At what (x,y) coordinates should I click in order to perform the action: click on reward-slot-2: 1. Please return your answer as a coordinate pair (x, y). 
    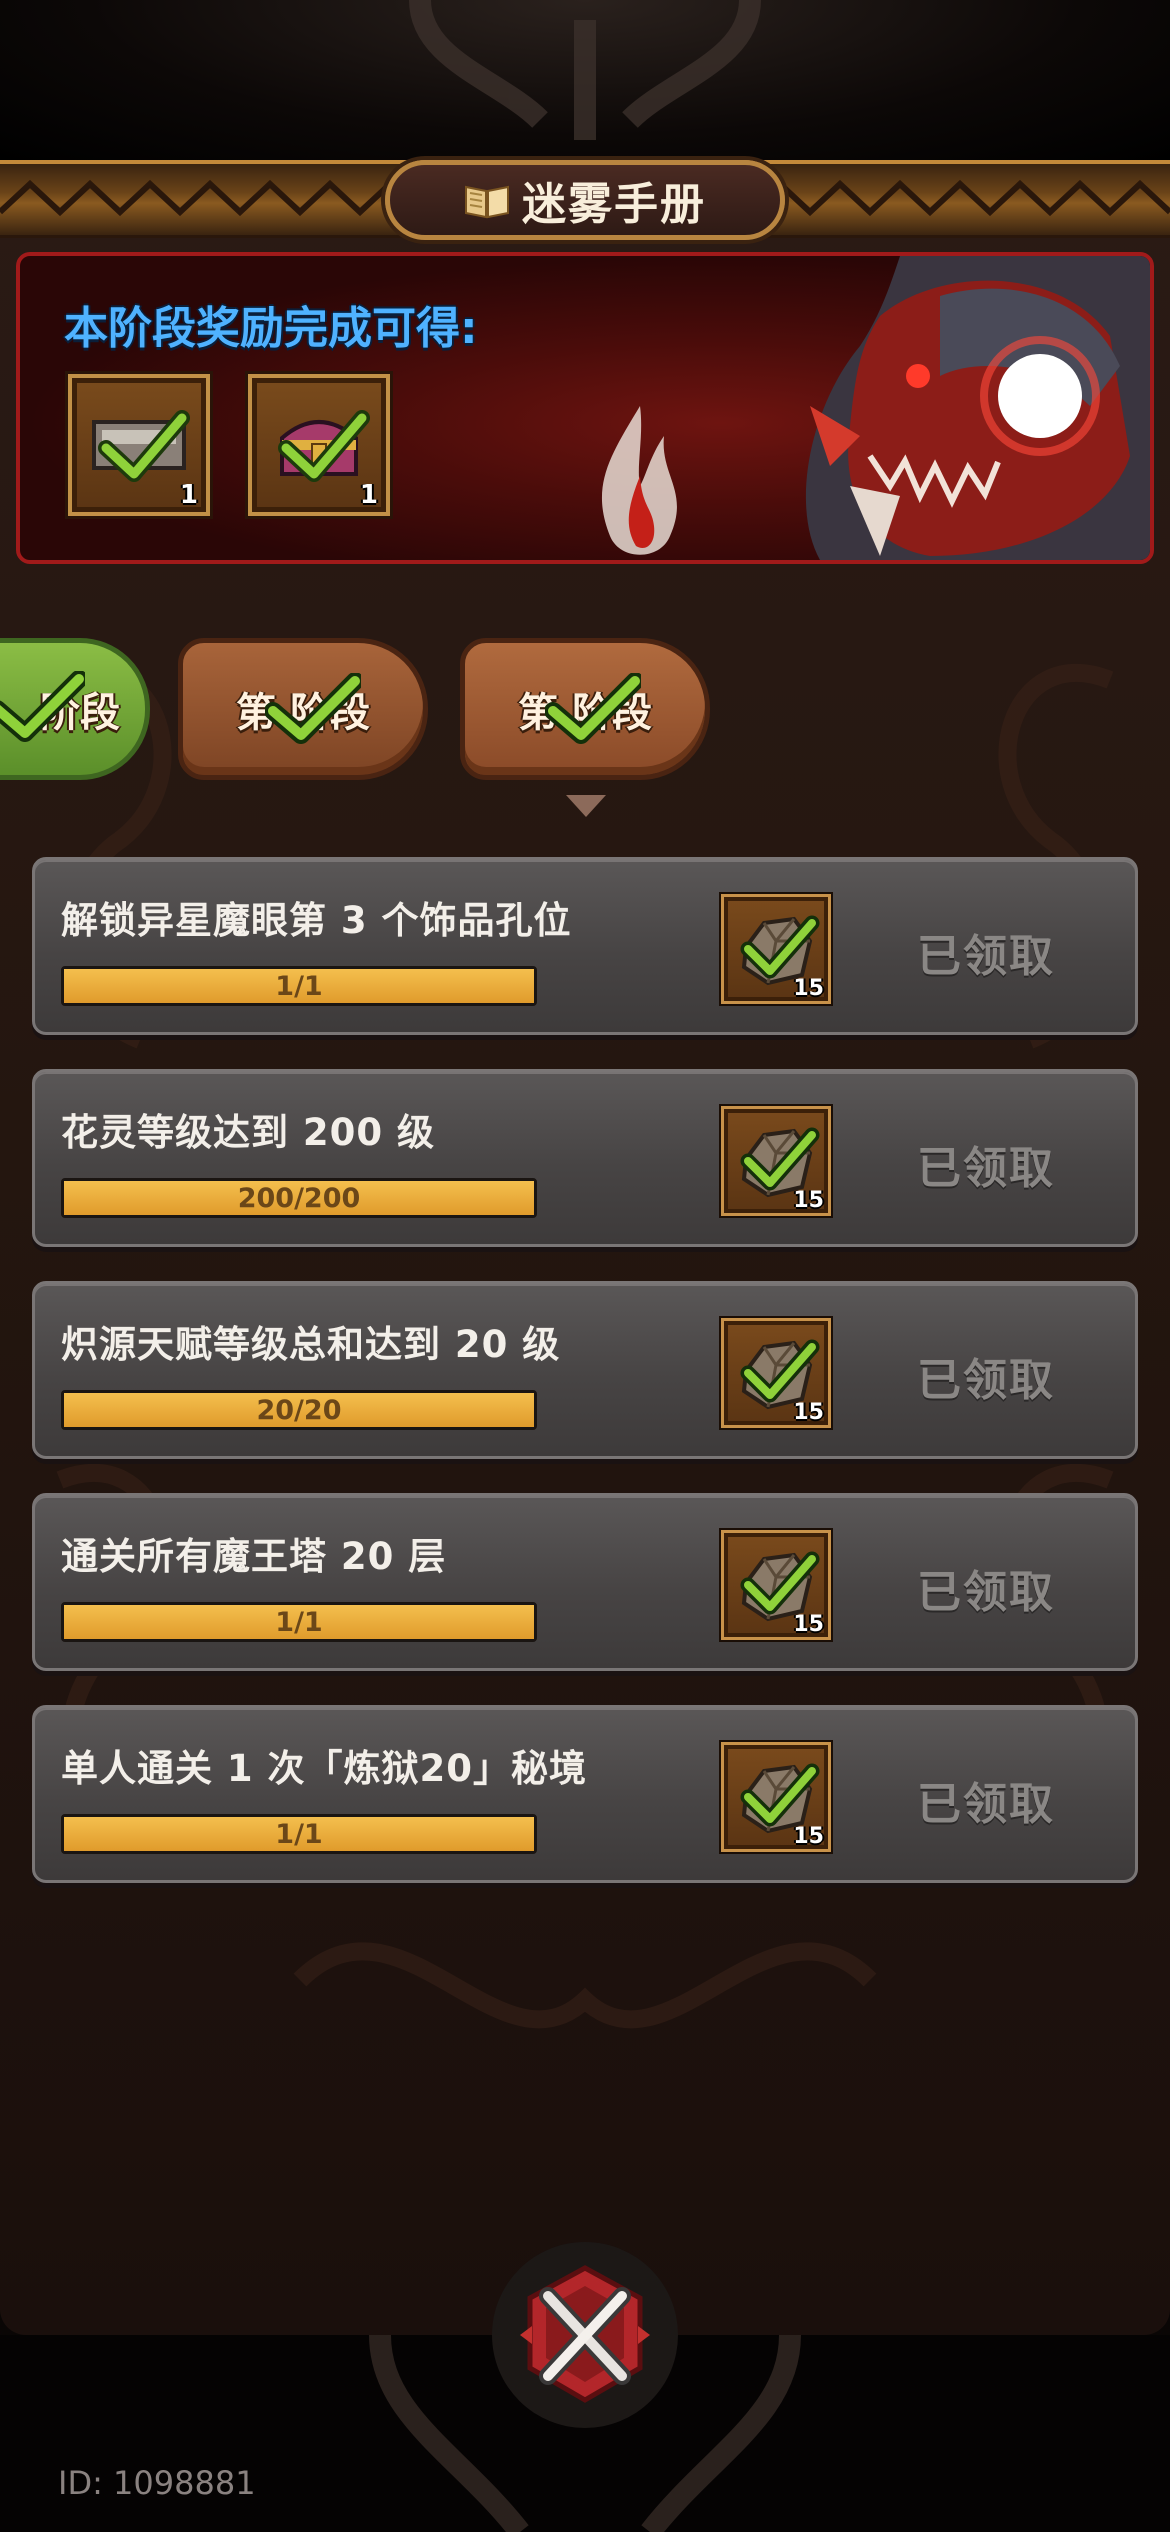
    Looking at the image, I should click on (319, 445).